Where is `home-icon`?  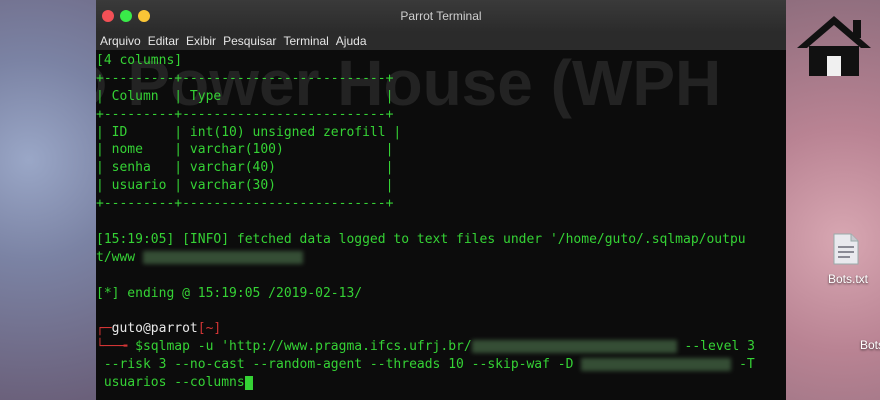
home-icon is located at coordinates (834, 45).